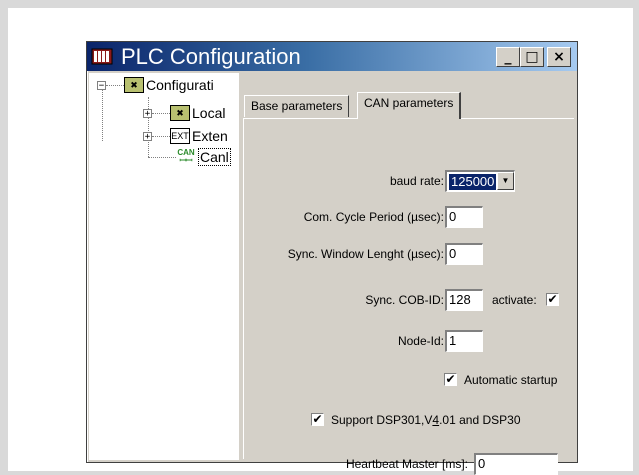 The height and width of the screenshot is (475, 639). What do you see at coordinates (211, 56) in the screenshot?
I see `window-title: PLC Configuration` at bounding box center [211, 56].